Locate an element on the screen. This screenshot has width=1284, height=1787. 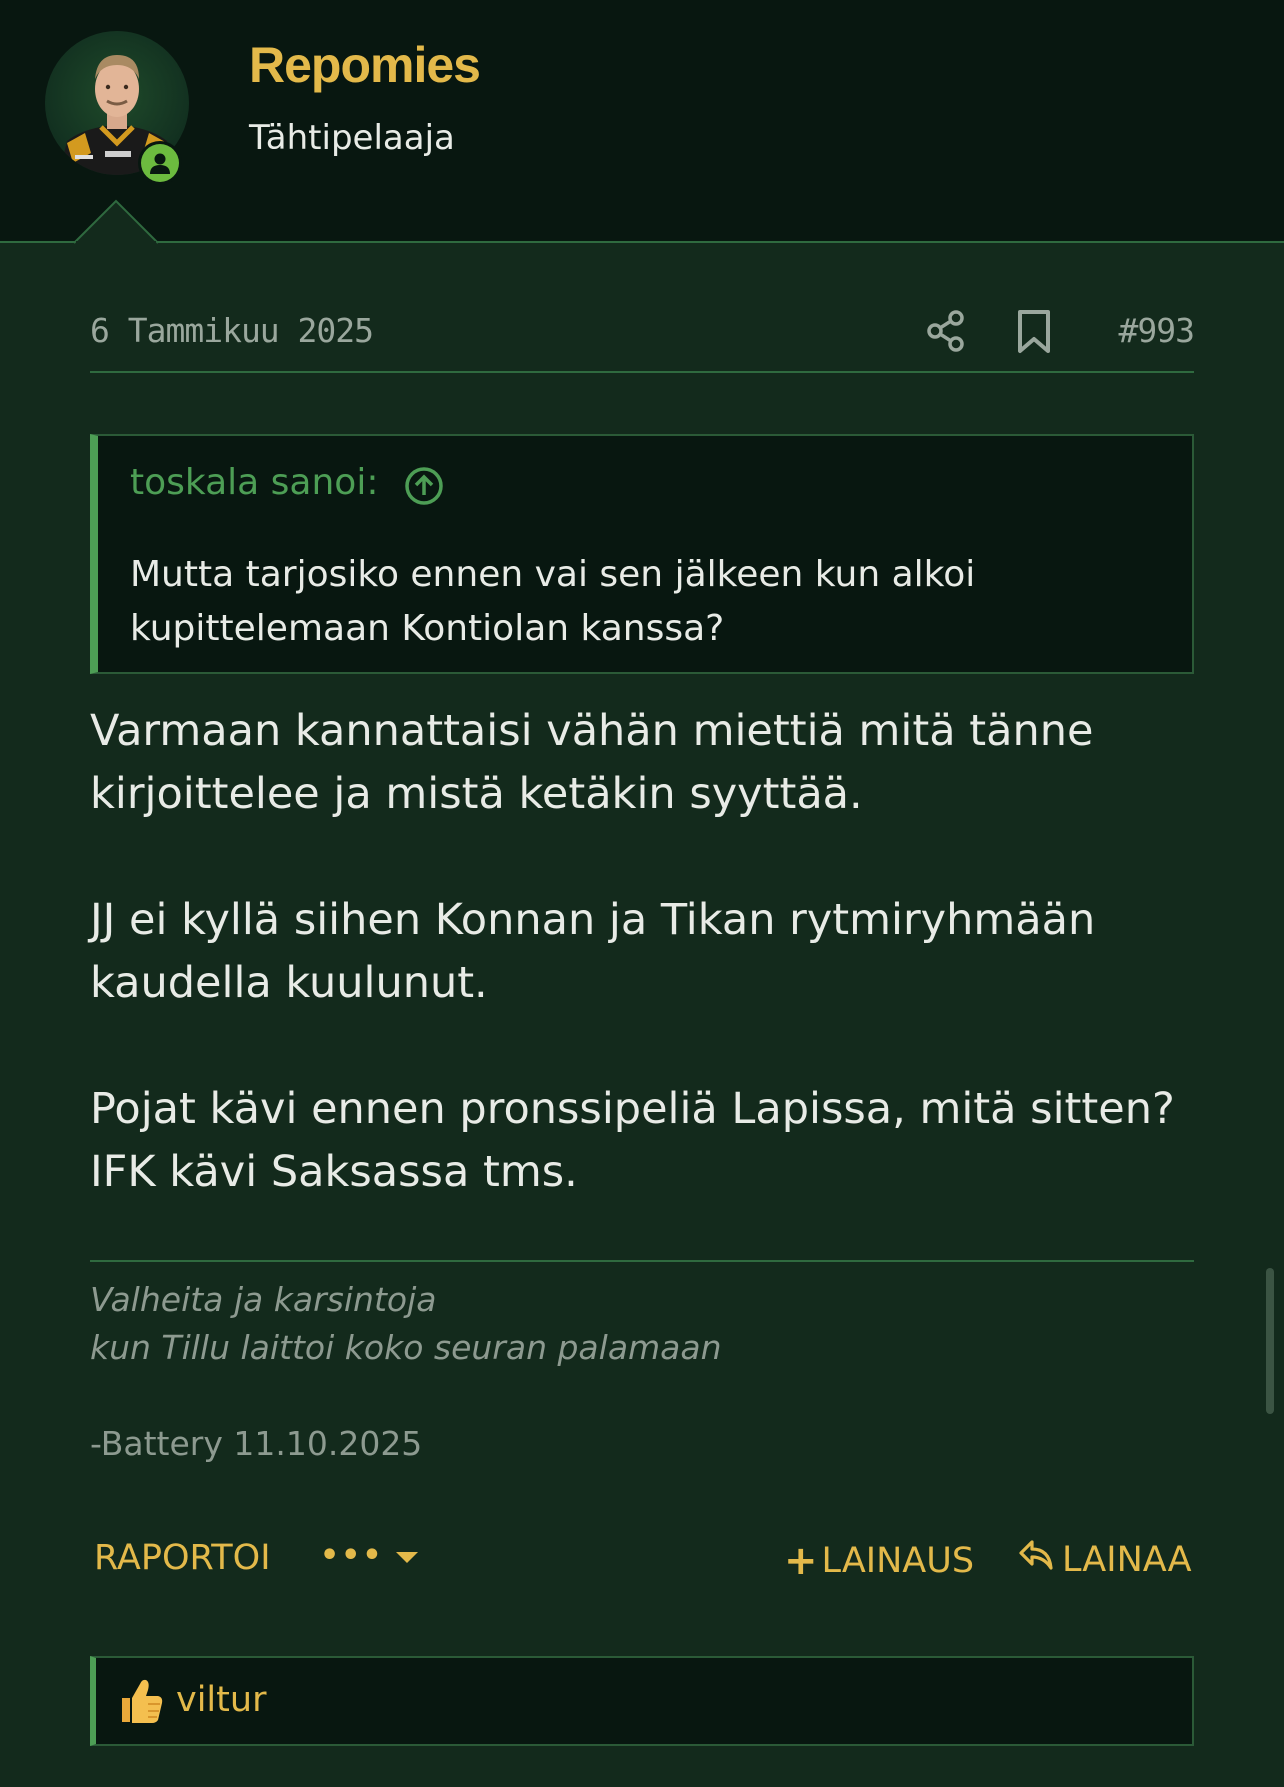
online-status-badge is located at coordinates (160, 163).